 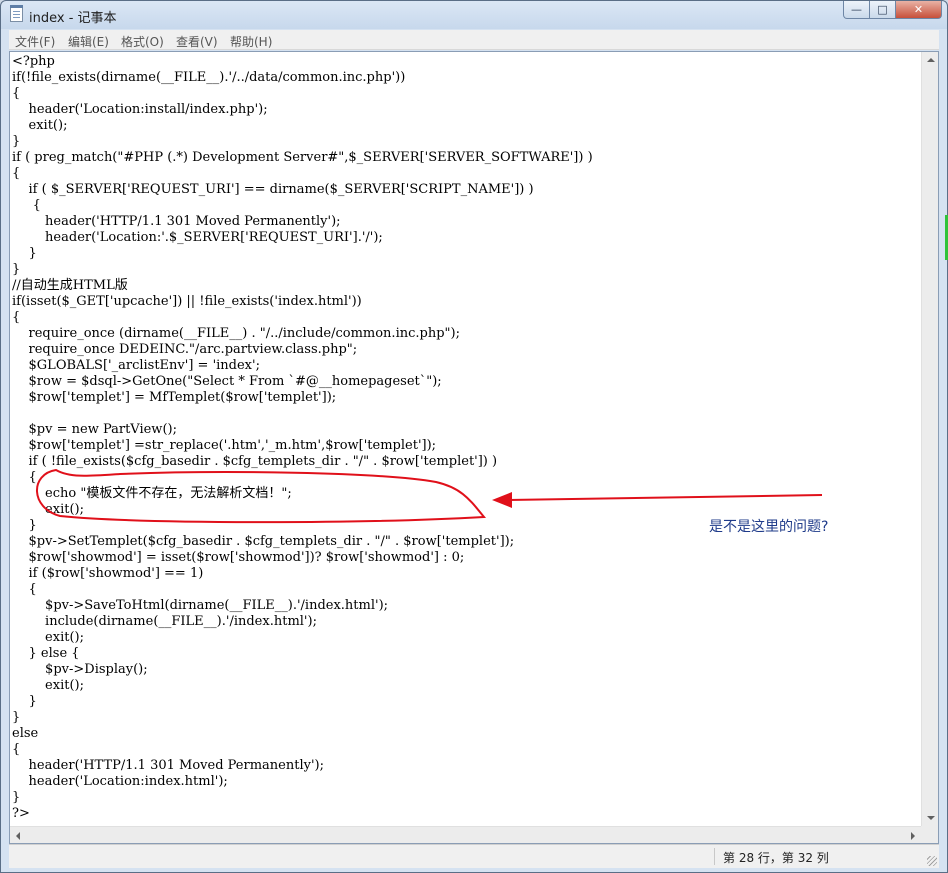 I want to click on vertical-scrollbar, so click(x=929, y=439).